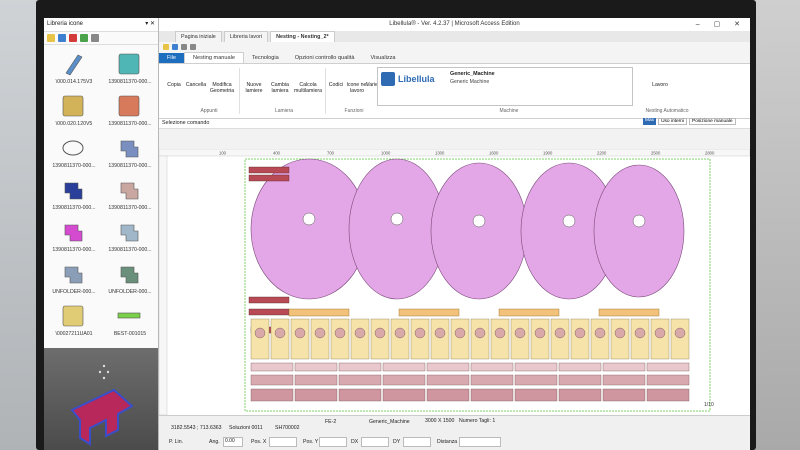  I want to click on internal-use-button: Uso interni, so click(672, 121).